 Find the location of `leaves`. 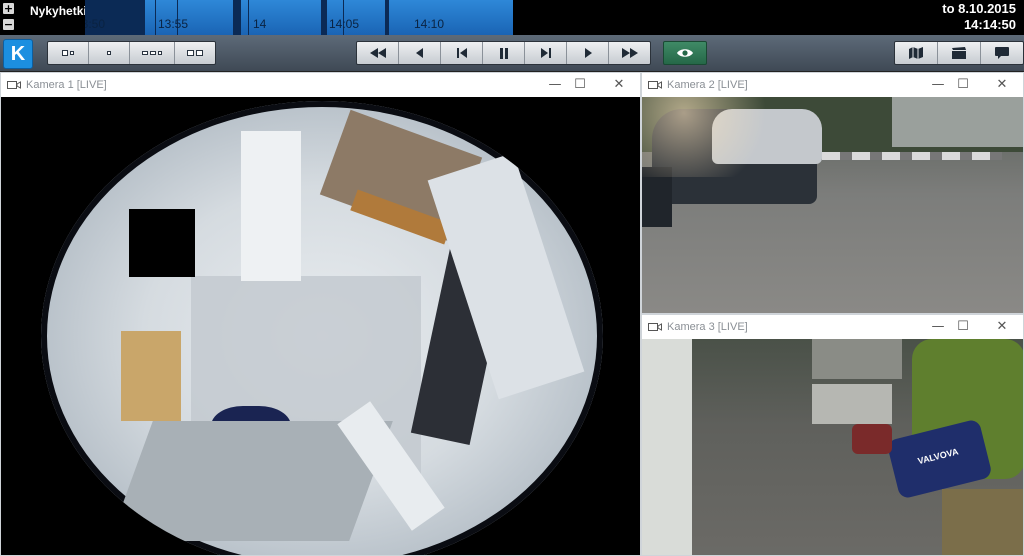

leaves is located at coordinates (982, 522).